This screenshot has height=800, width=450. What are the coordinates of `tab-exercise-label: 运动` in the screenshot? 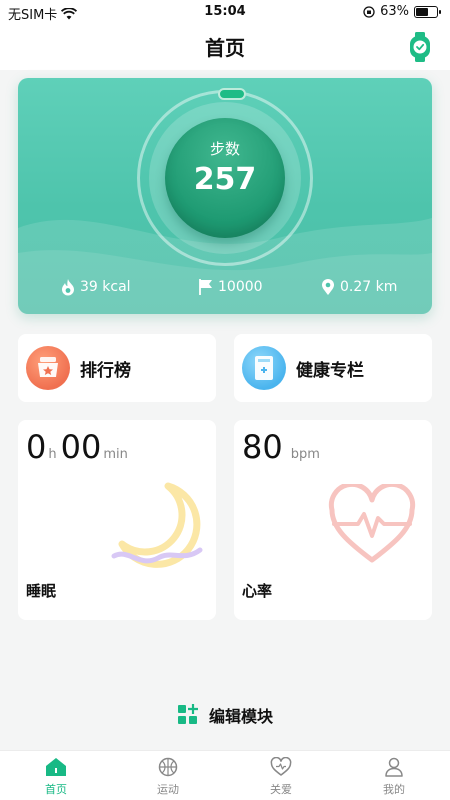 It's located at (168, 789).